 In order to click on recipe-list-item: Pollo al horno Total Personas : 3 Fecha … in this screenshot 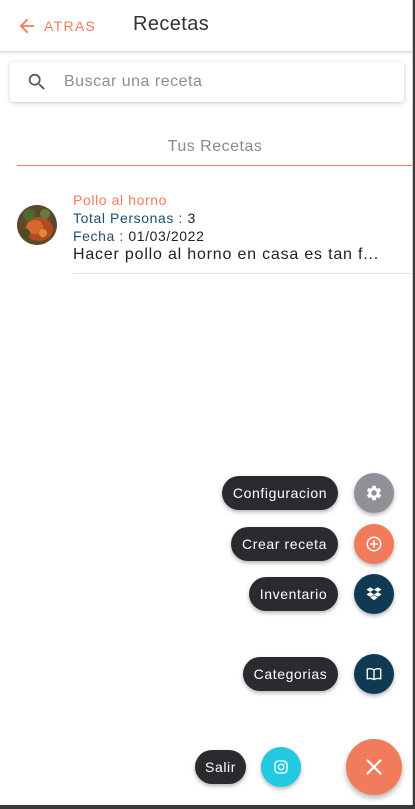, I will do `click(206, 230)`.